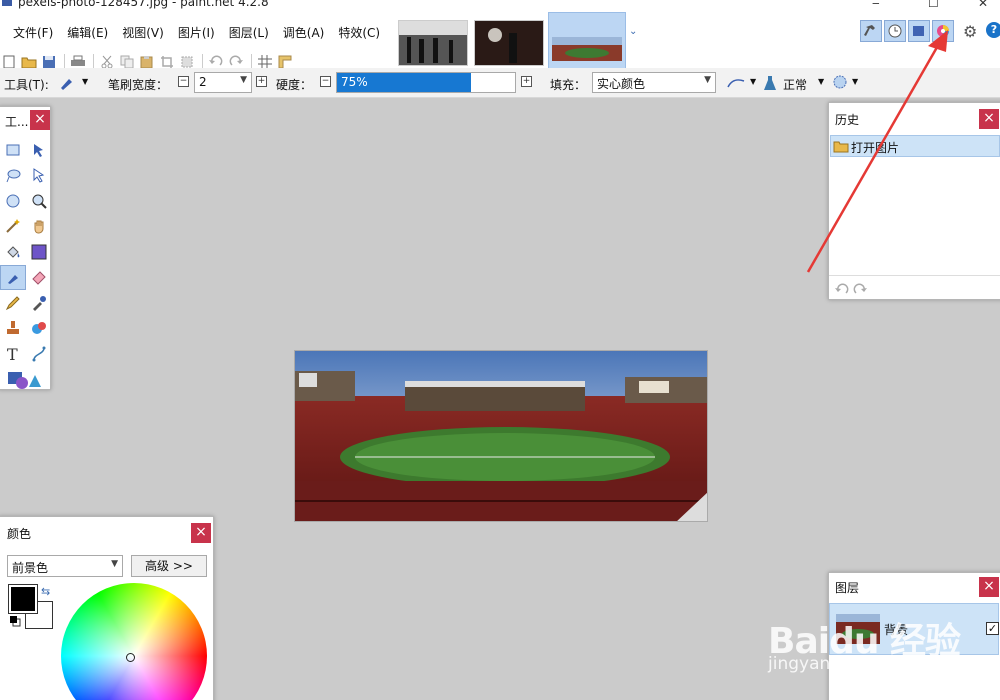  I want to click on tools-grid: T, so click(26, 264).